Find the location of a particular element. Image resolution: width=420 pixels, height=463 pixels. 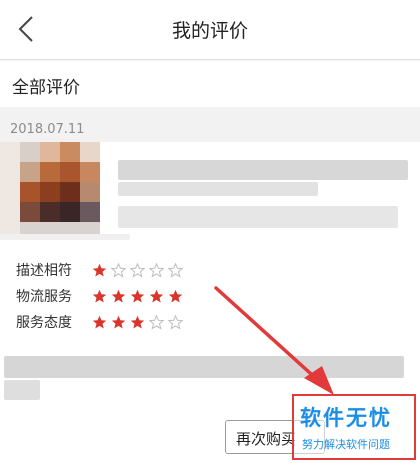

rating-label: 物流服务 is located at coordinates (44, 297).